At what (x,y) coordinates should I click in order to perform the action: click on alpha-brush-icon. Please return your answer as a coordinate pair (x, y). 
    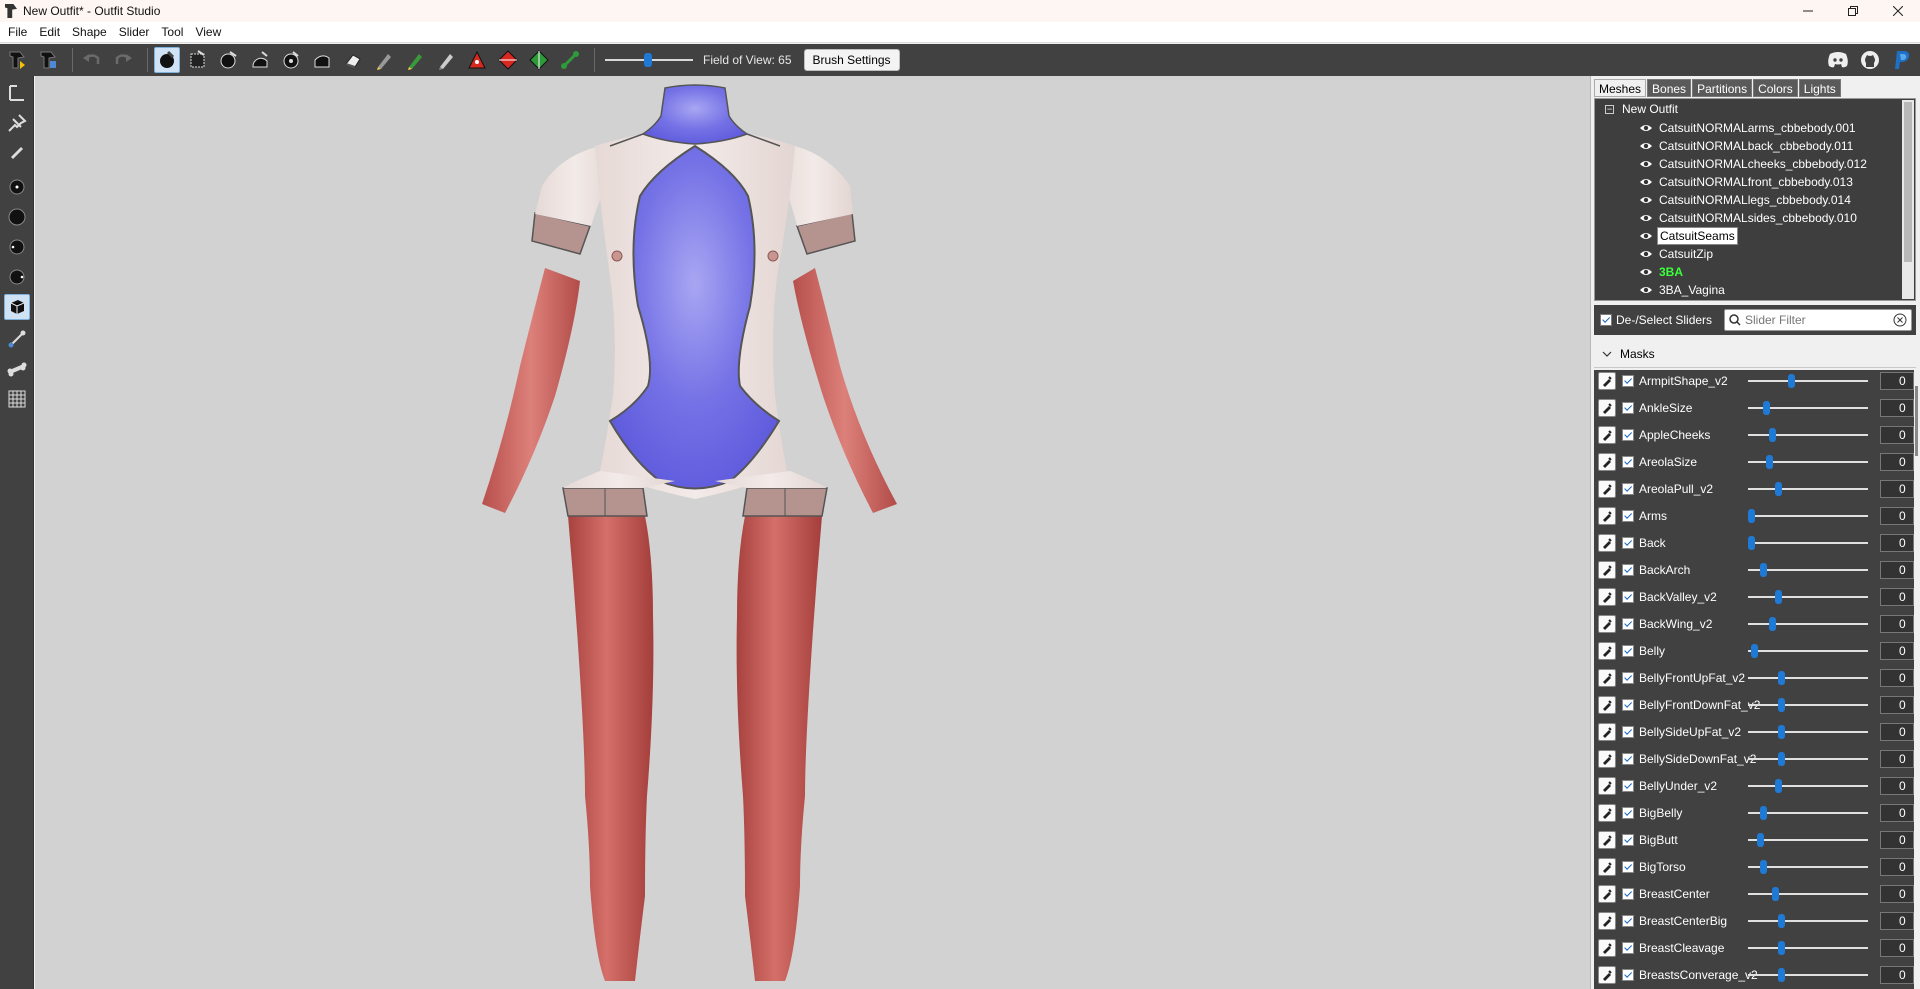
    Looking at the image, I should click on (446, 60).